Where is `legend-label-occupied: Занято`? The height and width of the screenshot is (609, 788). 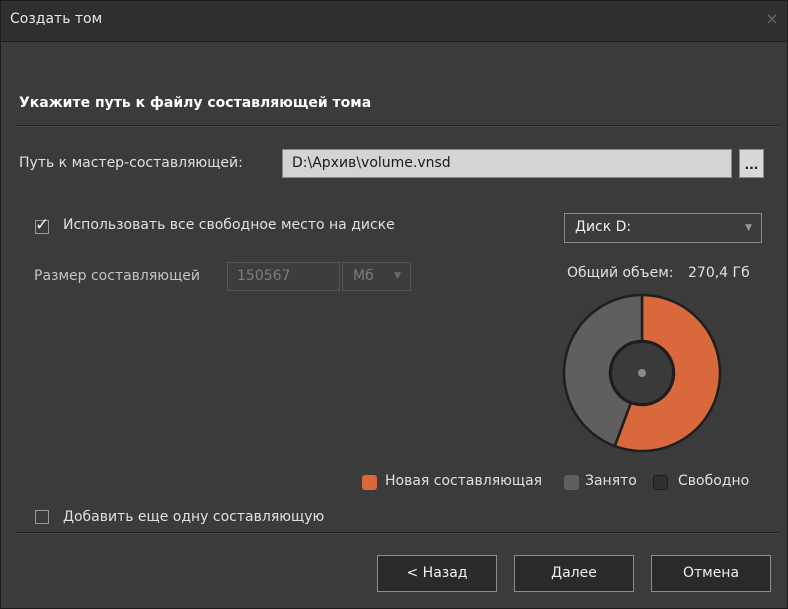
legend-label-occupied: Занято is located at coordinates (611, 481).